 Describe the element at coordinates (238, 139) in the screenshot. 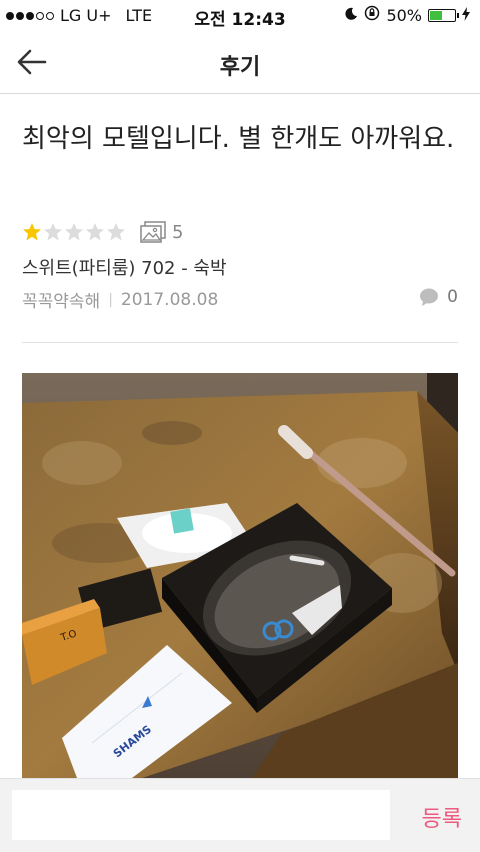

I see `review-title: 최악의 모텔입니다. 별 한개도 아까워요.` at that location.